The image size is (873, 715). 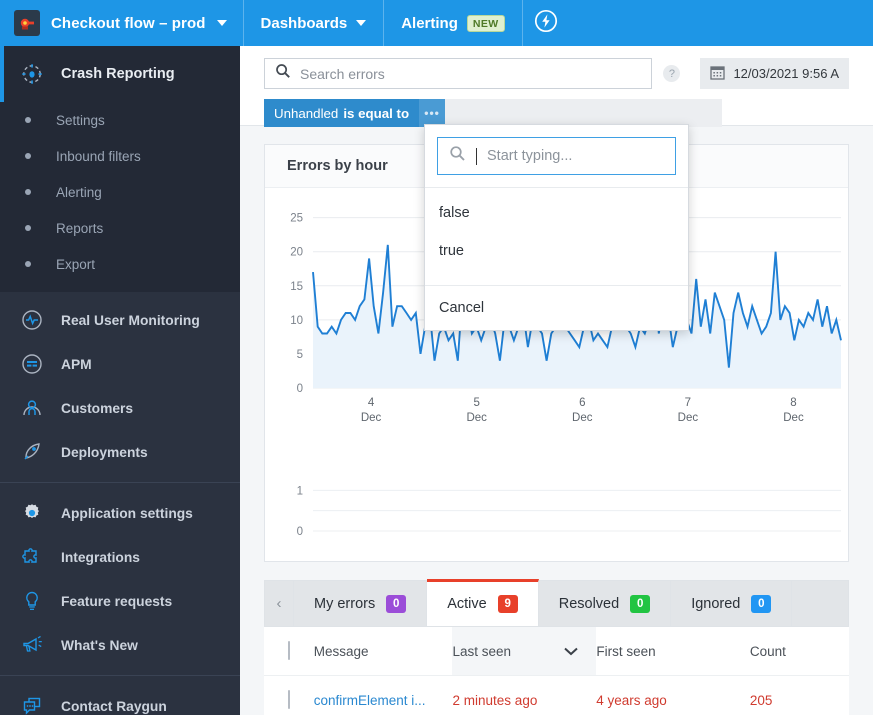 I want to click on row-checkbox, so click(x=289, y=699).